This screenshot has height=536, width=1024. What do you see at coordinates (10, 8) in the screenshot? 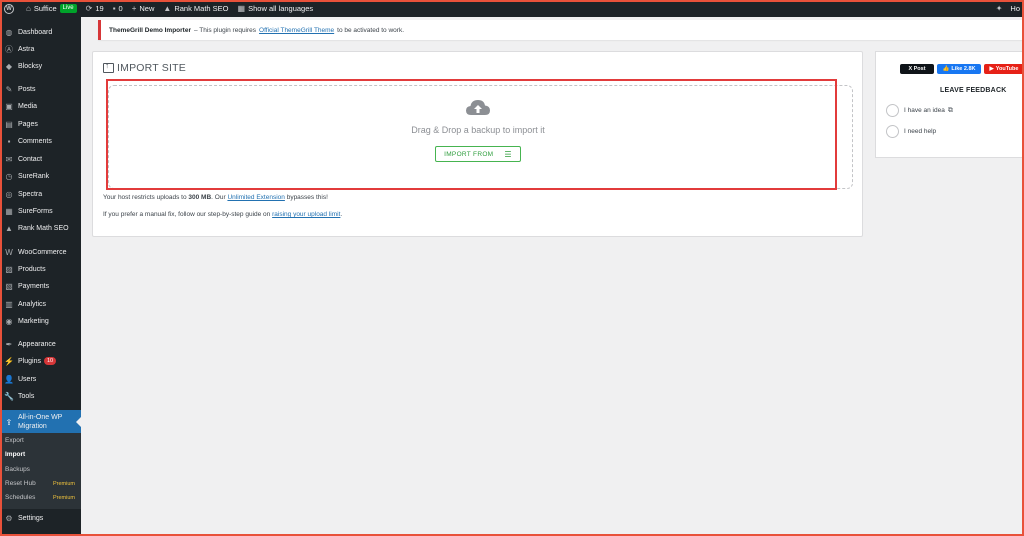
I see `wp-logo-menu: W` at bounding box center [10, 8].